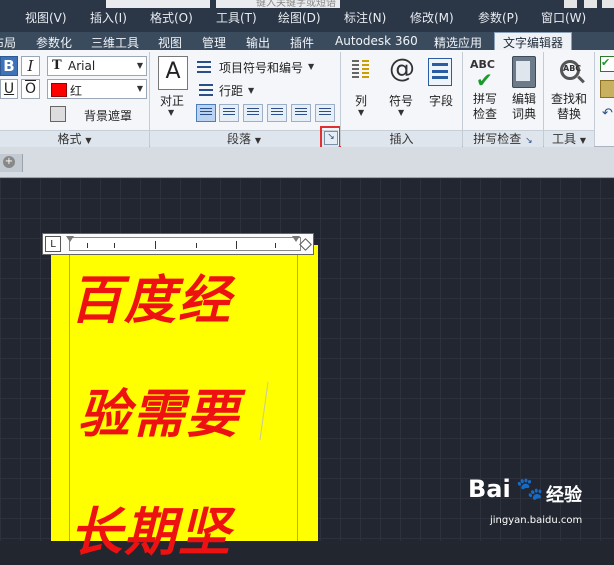 Image resolution: width=614 pixels, height=565 pixels. What do you see at coordinates (108, 115) in the screenshot?
I see `background-mask-label: 背景遮罩` at bounding box center [108, 115].